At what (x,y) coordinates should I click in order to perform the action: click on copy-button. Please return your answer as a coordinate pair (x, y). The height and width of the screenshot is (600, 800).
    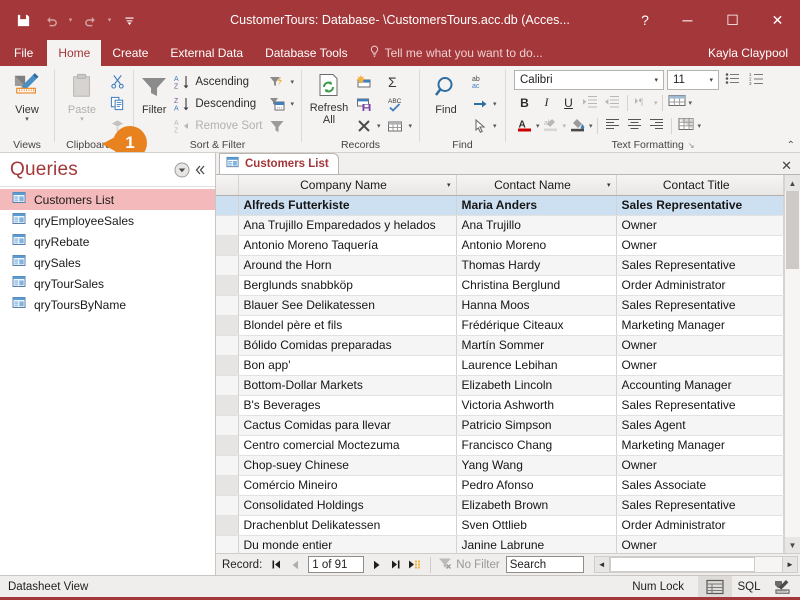
    Looking at the image, I should click on (117, 103).